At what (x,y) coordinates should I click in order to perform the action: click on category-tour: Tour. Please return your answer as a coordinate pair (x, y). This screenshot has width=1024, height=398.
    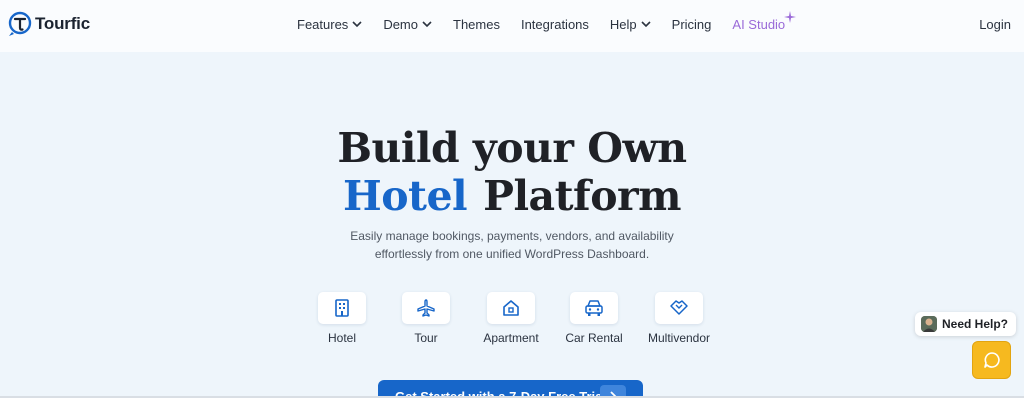
    Looking at the image, I should click on (426, 318).